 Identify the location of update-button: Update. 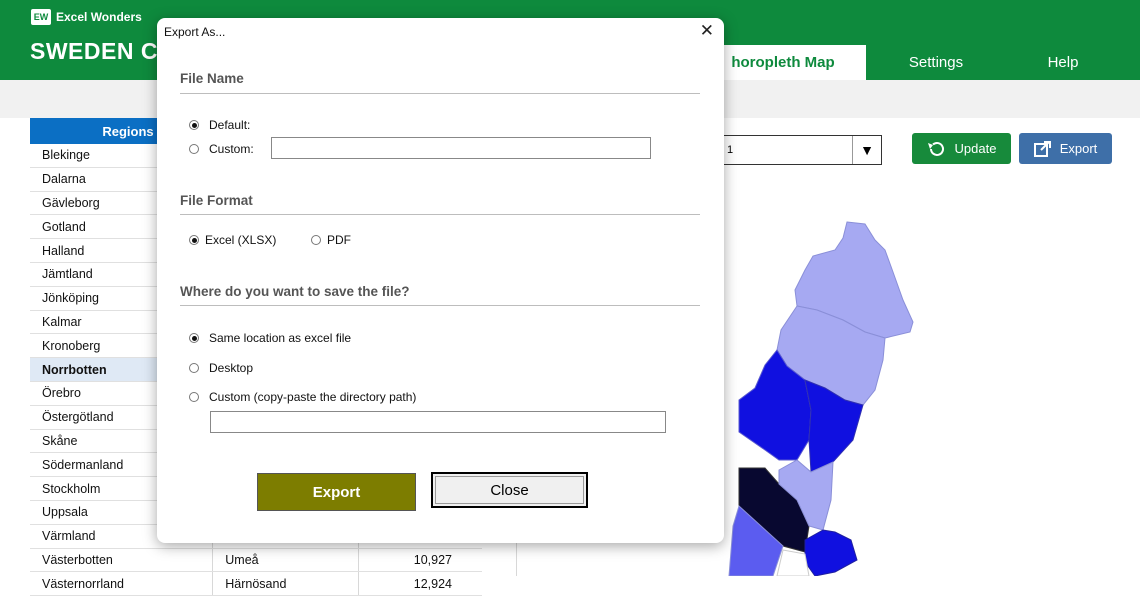
(961, 148).